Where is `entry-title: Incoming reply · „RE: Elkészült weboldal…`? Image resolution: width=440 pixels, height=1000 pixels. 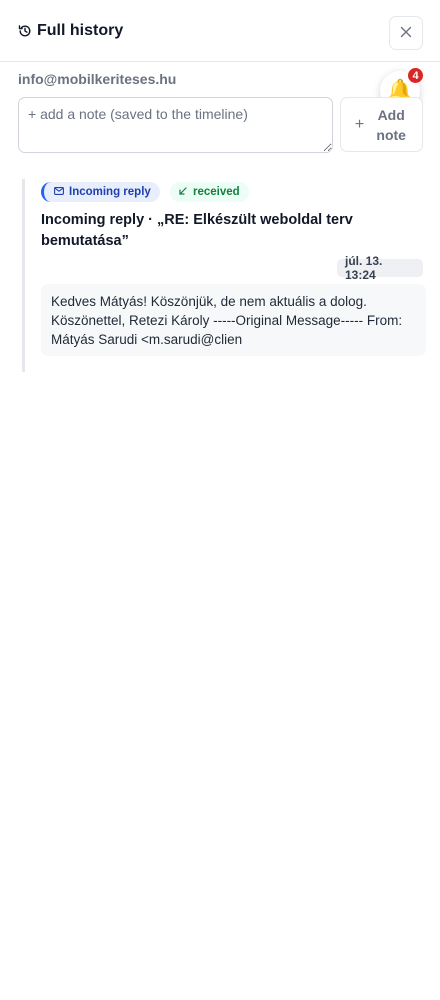
entry-title: Incoming reply · „RE: Elkészült weboldal… is located at coordinates (197, 230).